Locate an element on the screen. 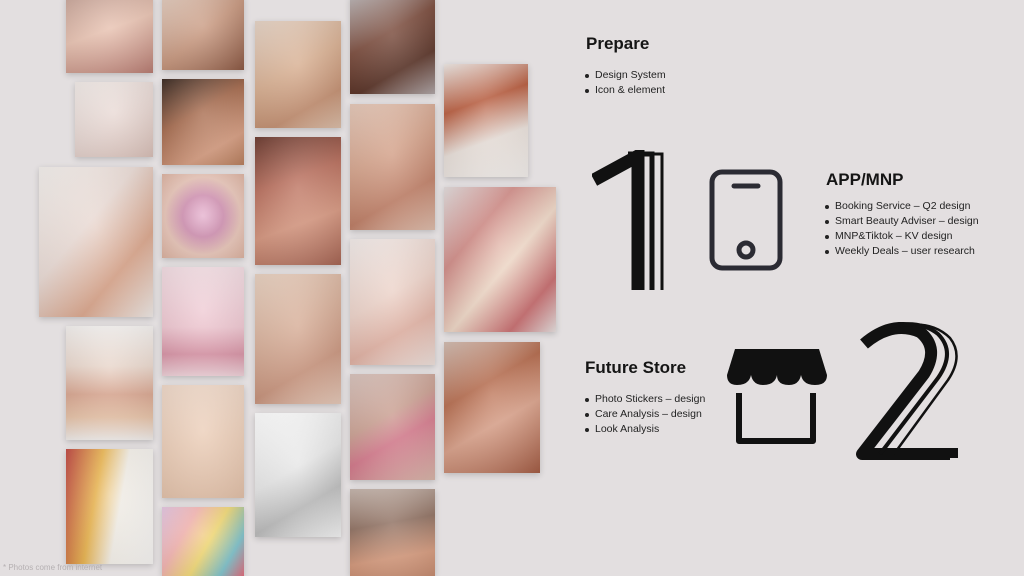 This screenshot has width=1024, height=576. list-item: MNP&Tiktok – KV design is located at coordinates (901, 236).